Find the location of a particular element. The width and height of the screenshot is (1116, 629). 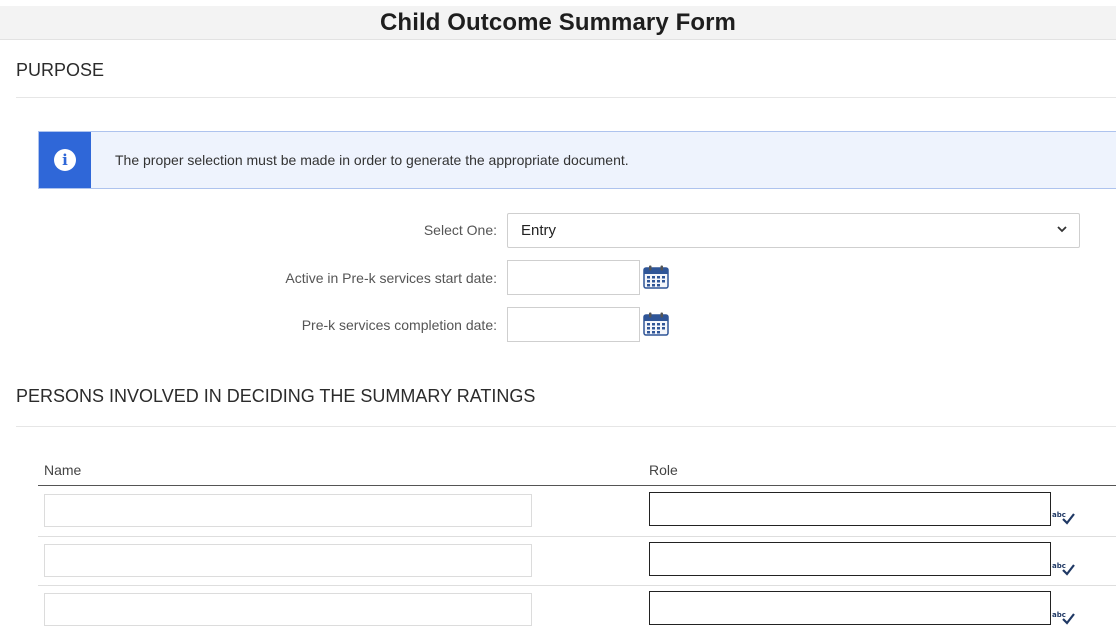

completion-date-label: Pre-k services completion date: is located at coordinates (399, 325).